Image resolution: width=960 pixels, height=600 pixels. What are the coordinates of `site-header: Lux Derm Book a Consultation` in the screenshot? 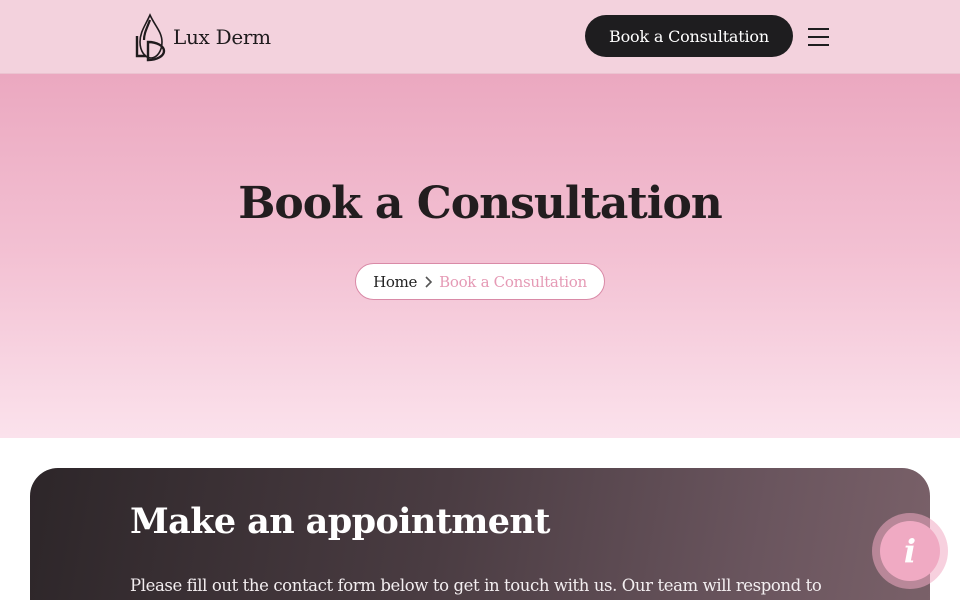 It's located at (480, 37).